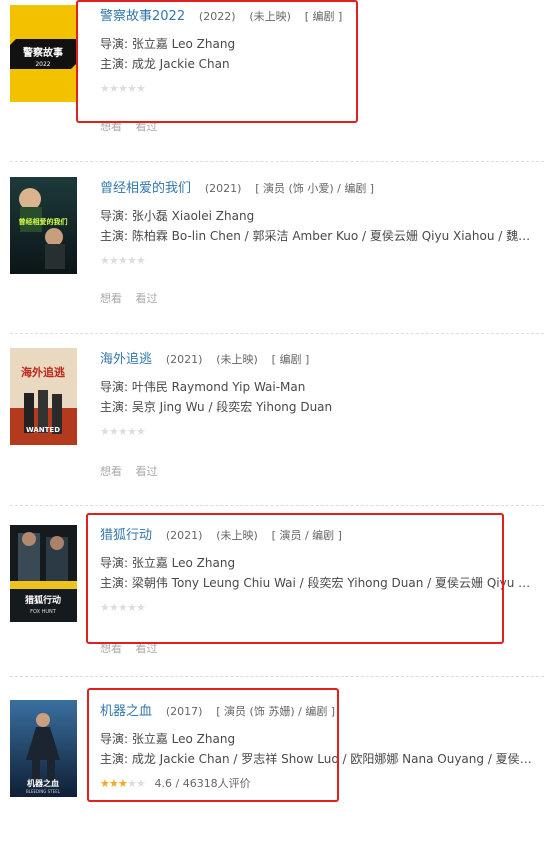  I want to click on movie-year: (2017), so click(184, 711).